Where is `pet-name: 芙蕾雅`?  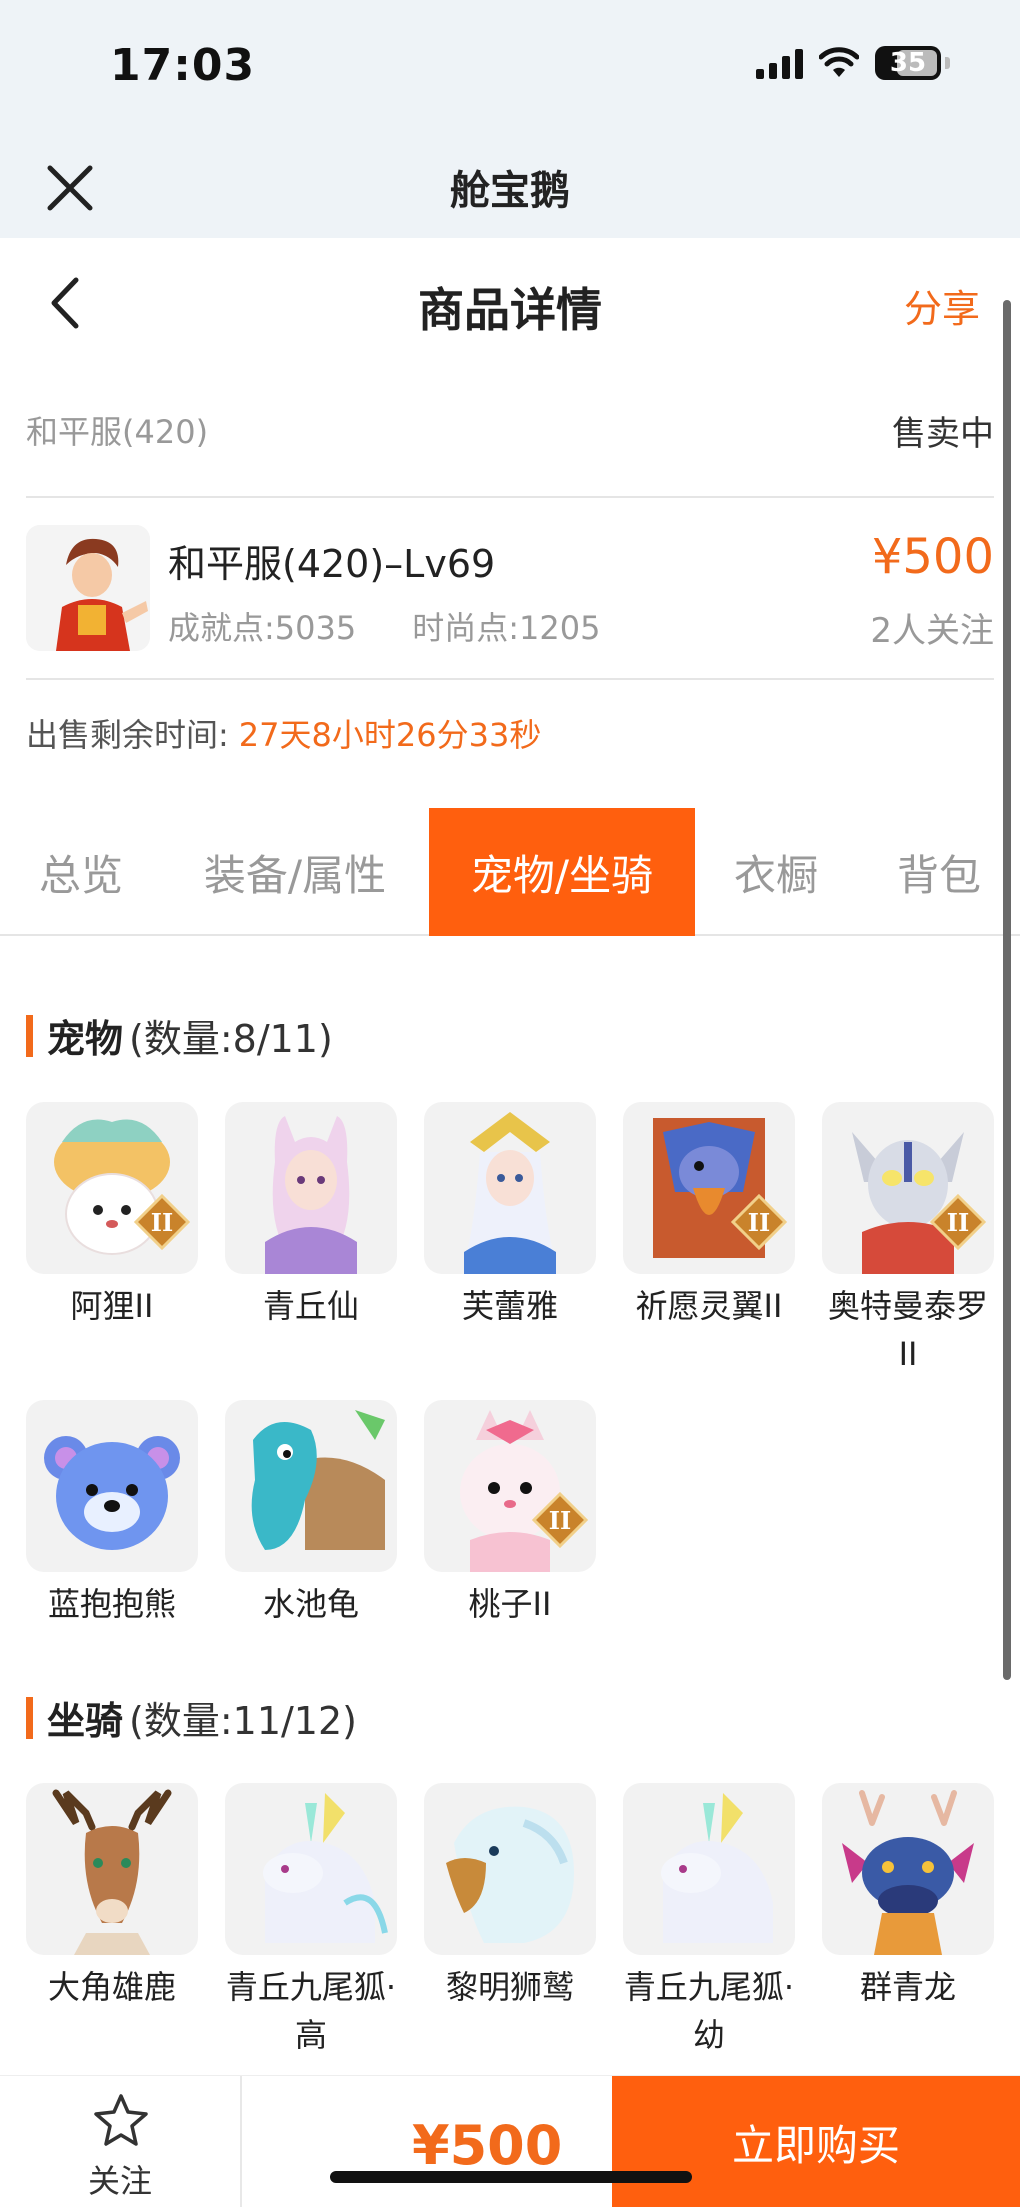 pet-name: 芙蕾雅 is located at coordinates (509, 1306).